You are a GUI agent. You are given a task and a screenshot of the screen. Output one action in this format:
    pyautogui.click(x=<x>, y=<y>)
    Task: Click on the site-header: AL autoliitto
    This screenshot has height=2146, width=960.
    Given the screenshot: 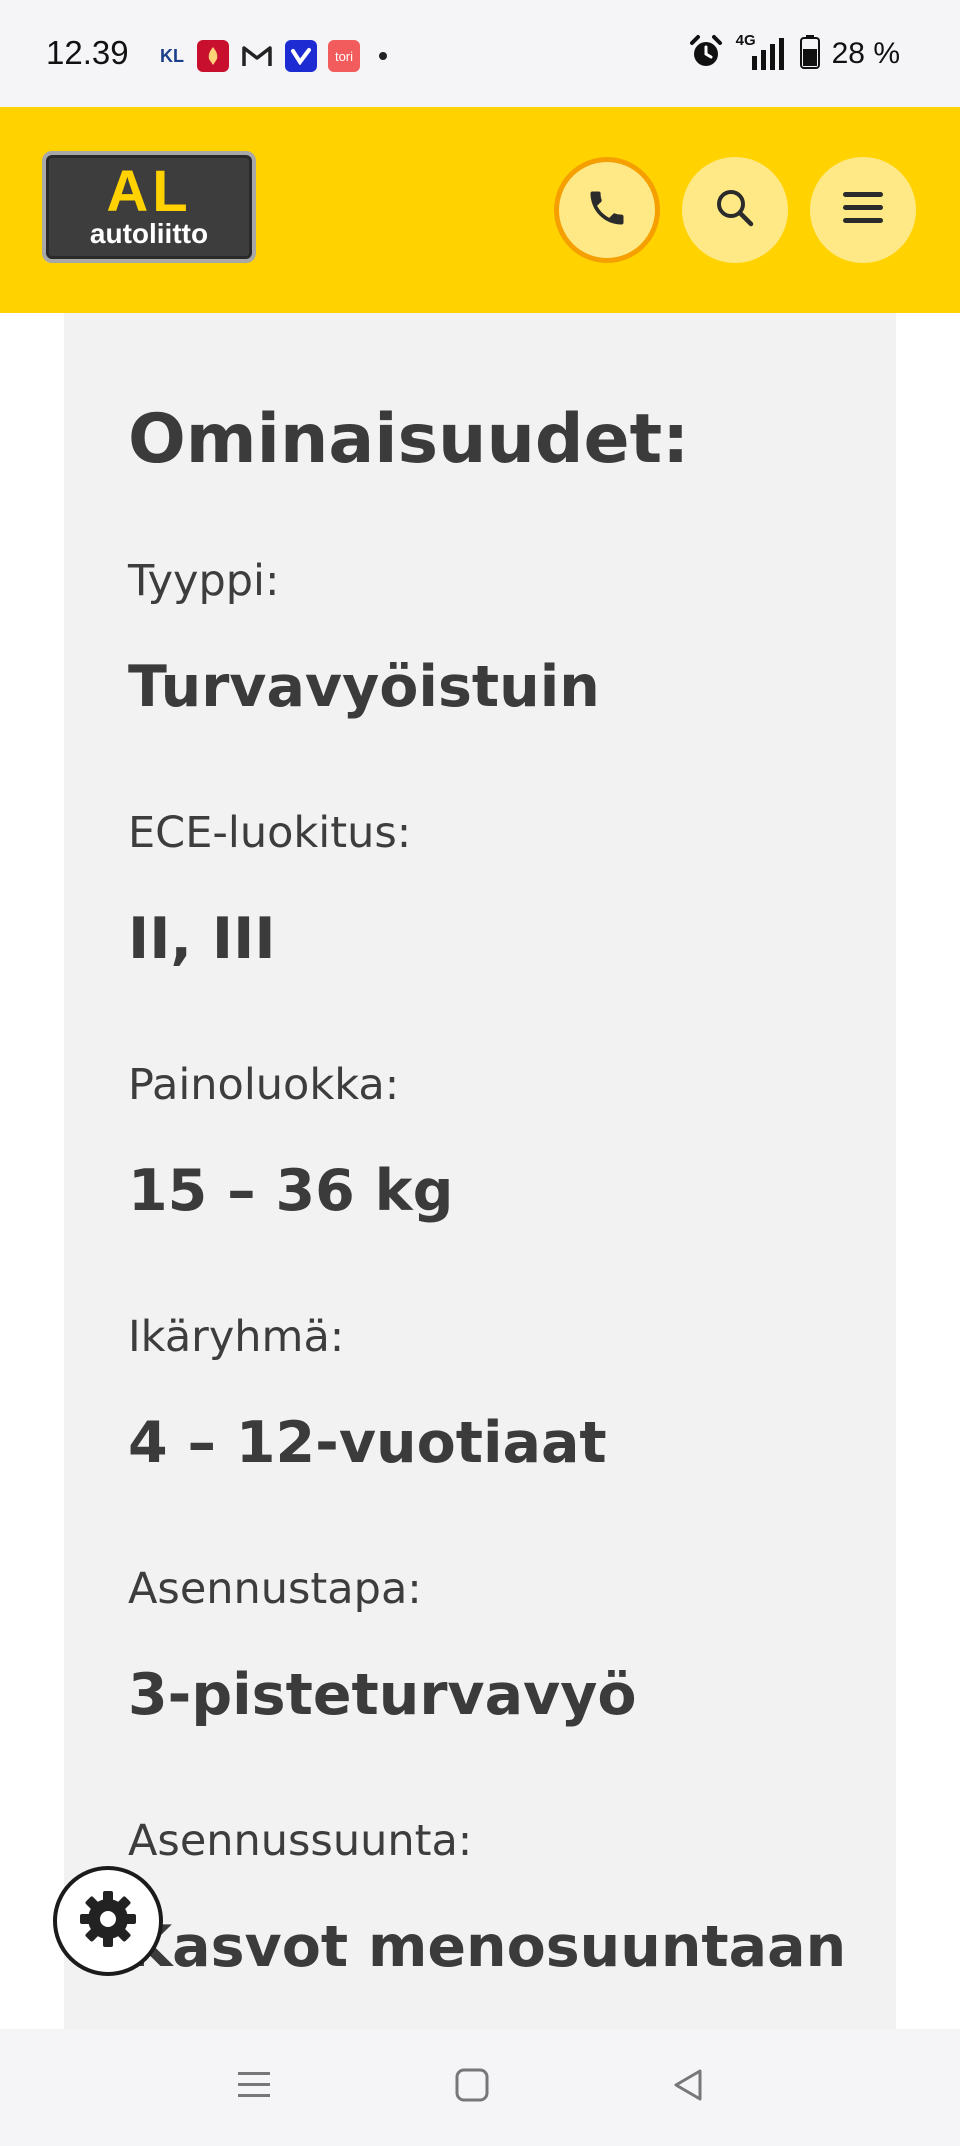 What is the action you would take?
    pyautogui.click(x=480, y=210)
    